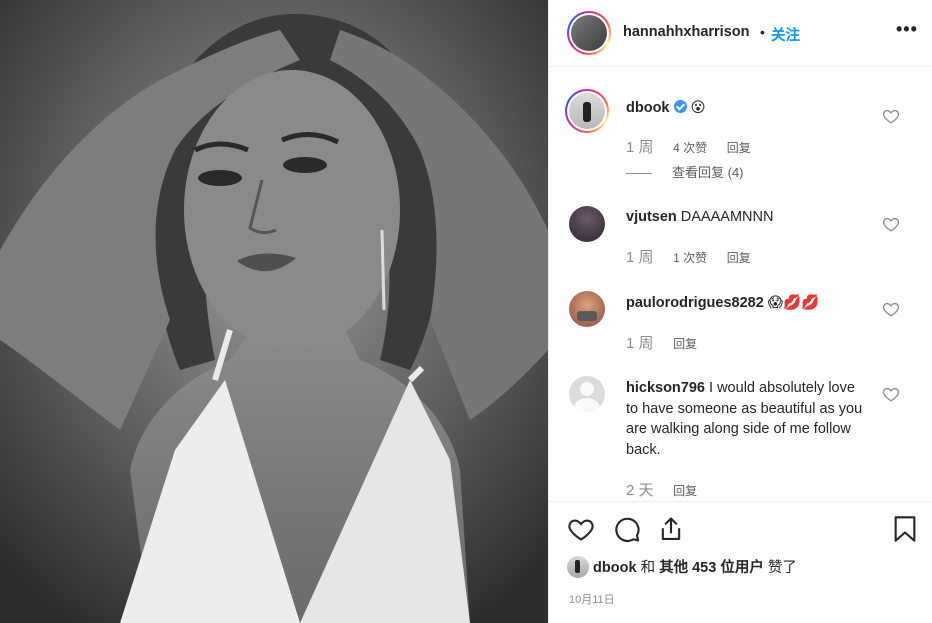  I want to click on likes-summary: dbook 和 其他 453 位用户 赞了, so click(747, 568).